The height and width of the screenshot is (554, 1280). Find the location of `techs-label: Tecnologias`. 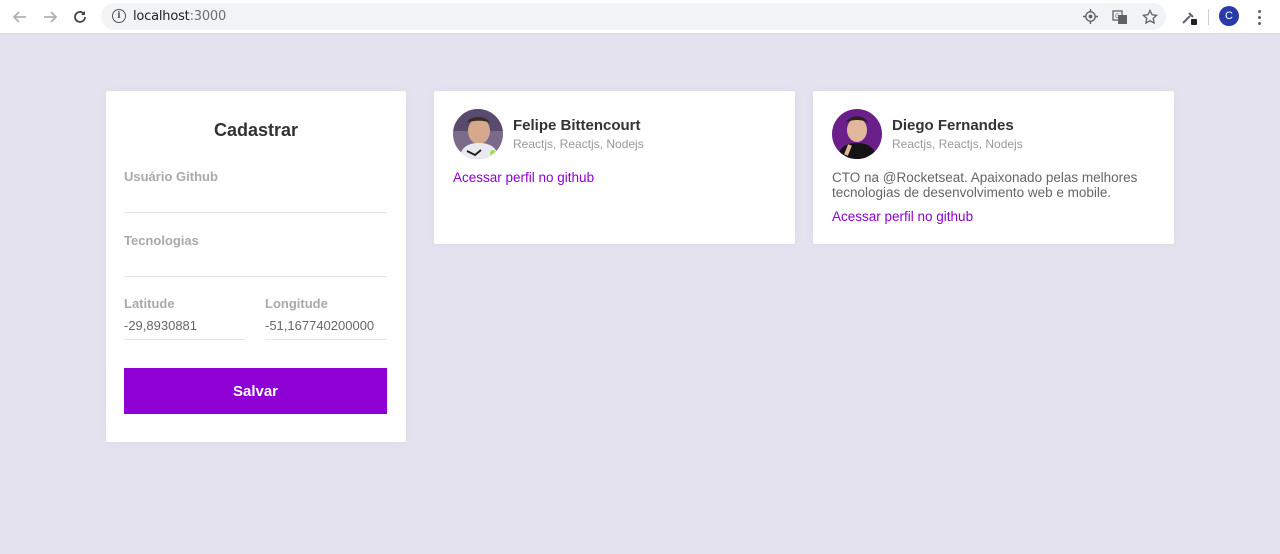

techs-label: Tecnologias is located at coordinates (161, 240).